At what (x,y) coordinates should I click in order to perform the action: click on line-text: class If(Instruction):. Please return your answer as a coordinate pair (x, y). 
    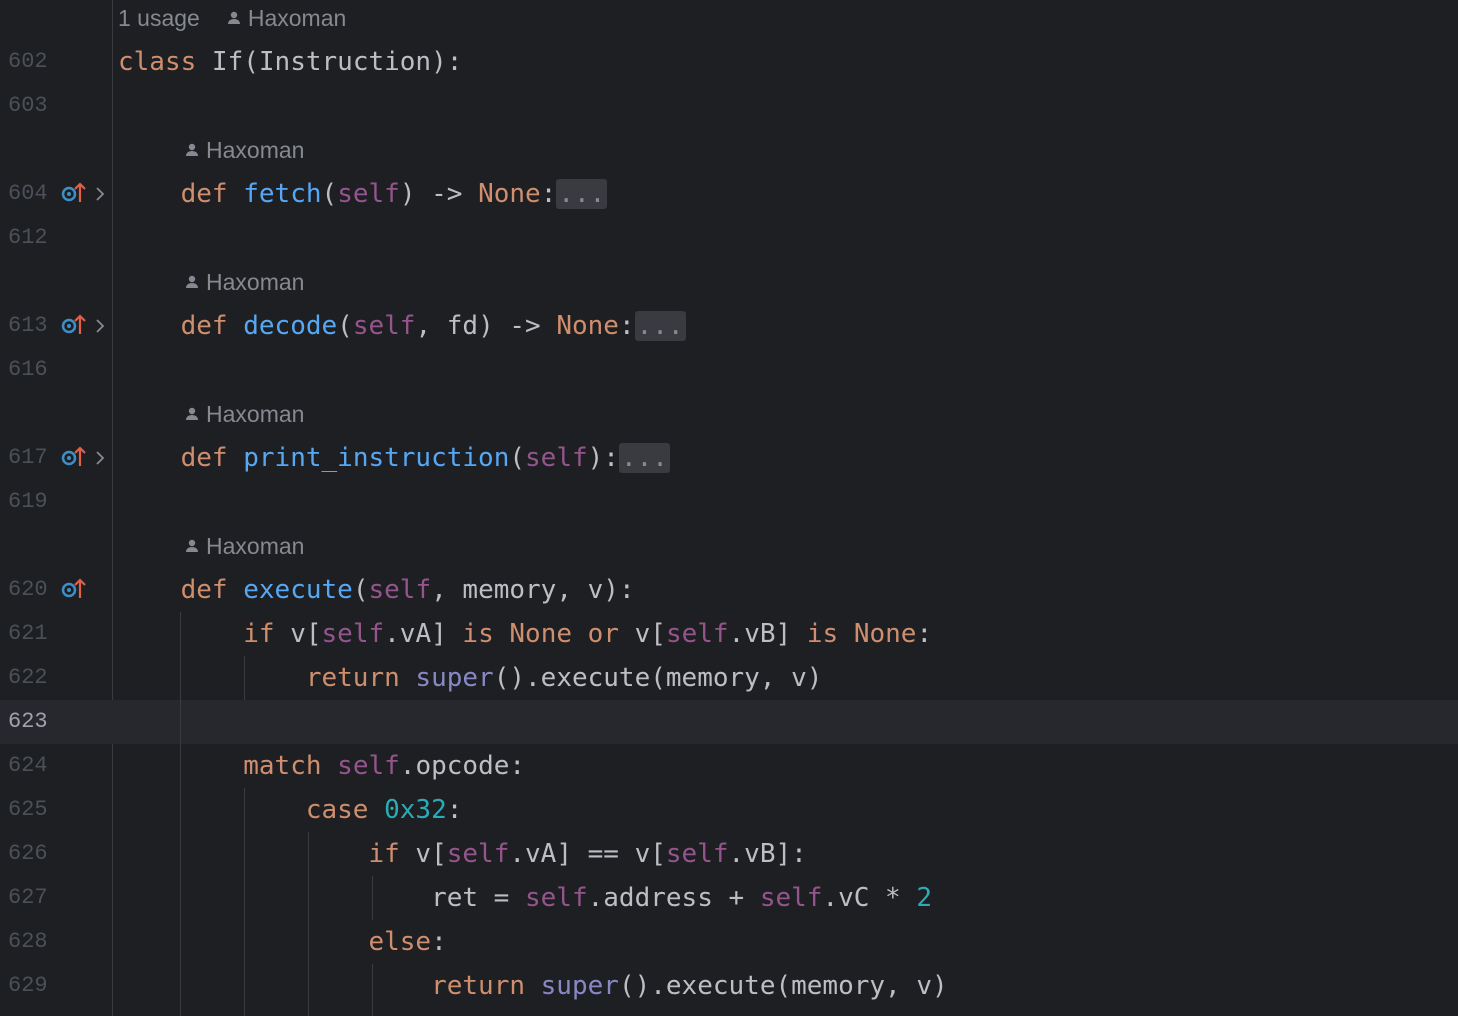
    Looking at the image, I should click on (290, 62).